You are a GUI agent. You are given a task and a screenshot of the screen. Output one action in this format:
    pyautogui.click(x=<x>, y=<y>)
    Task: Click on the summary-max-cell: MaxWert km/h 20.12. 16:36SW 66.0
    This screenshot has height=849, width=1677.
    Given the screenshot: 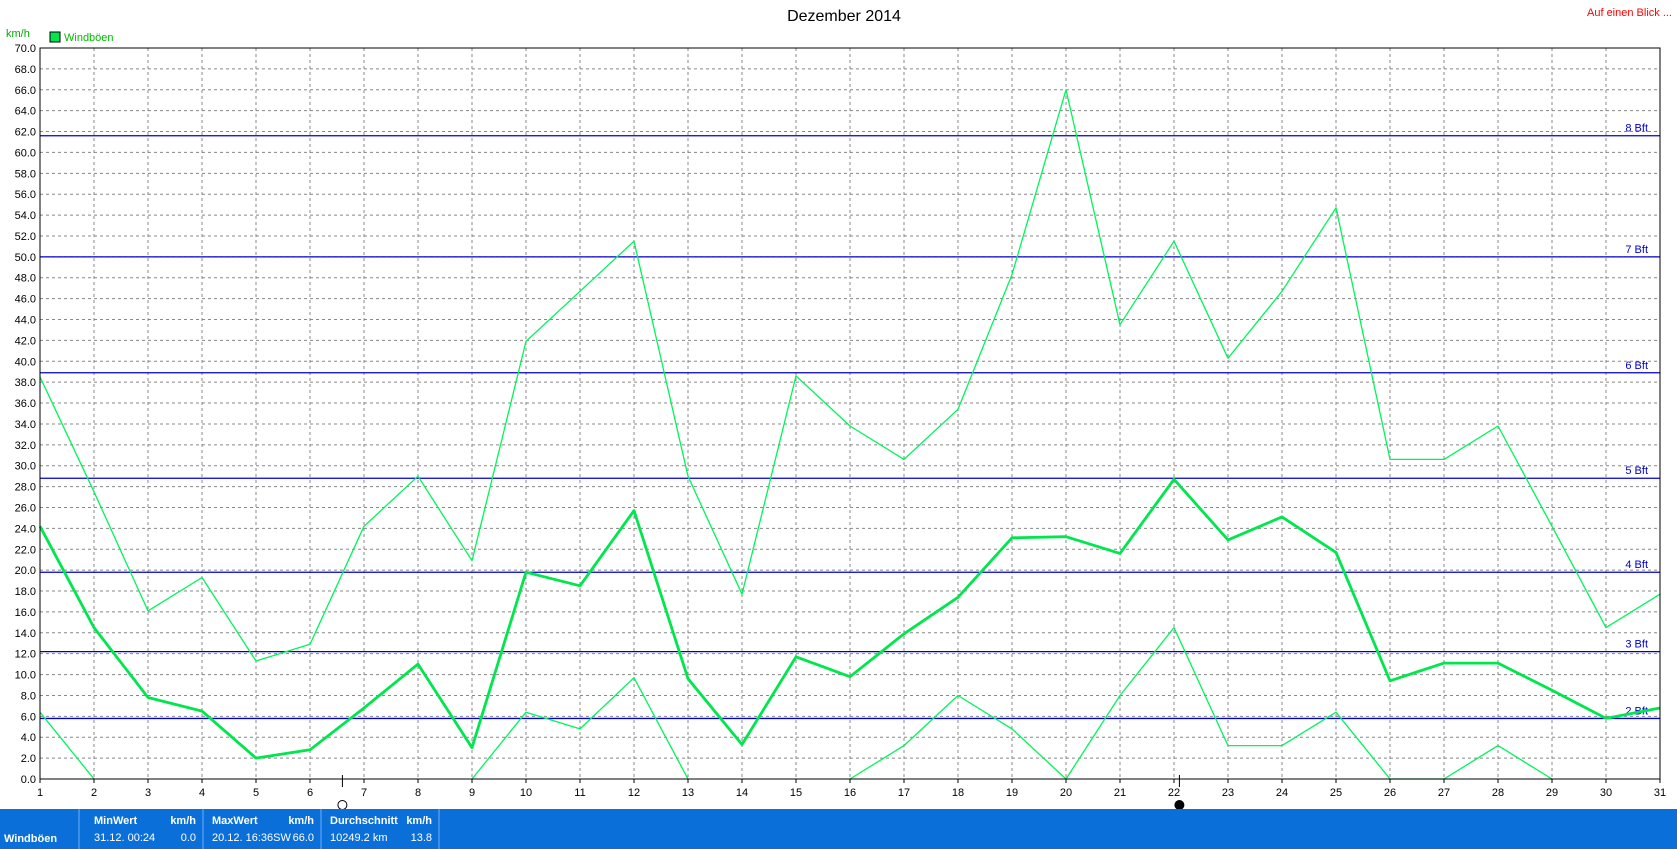 What is the action you would take?
    pyautogui.click(x=265, y=829)
    